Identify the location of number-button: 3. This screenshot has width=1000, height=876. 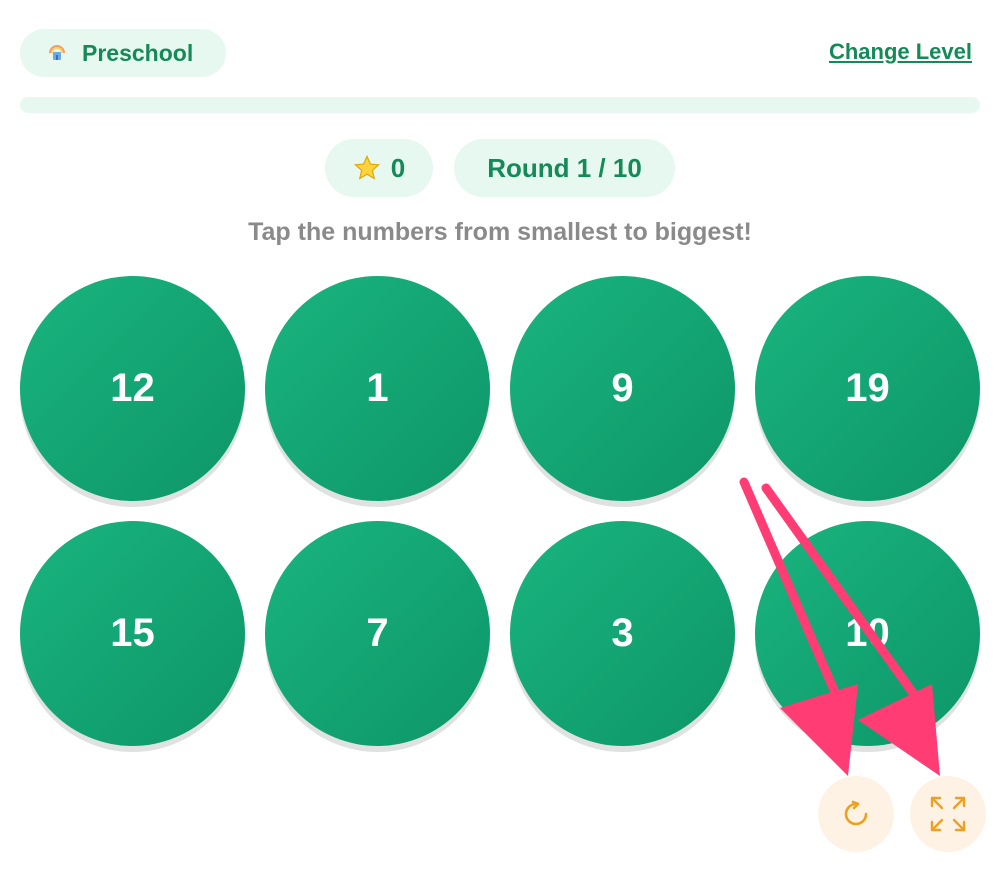
(622, 633).